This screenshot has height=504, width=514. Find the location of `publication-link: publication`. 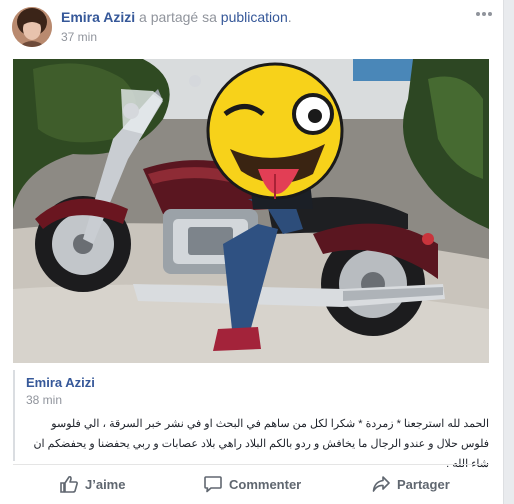

publication-link: publication is located at coordinates (254, 17).